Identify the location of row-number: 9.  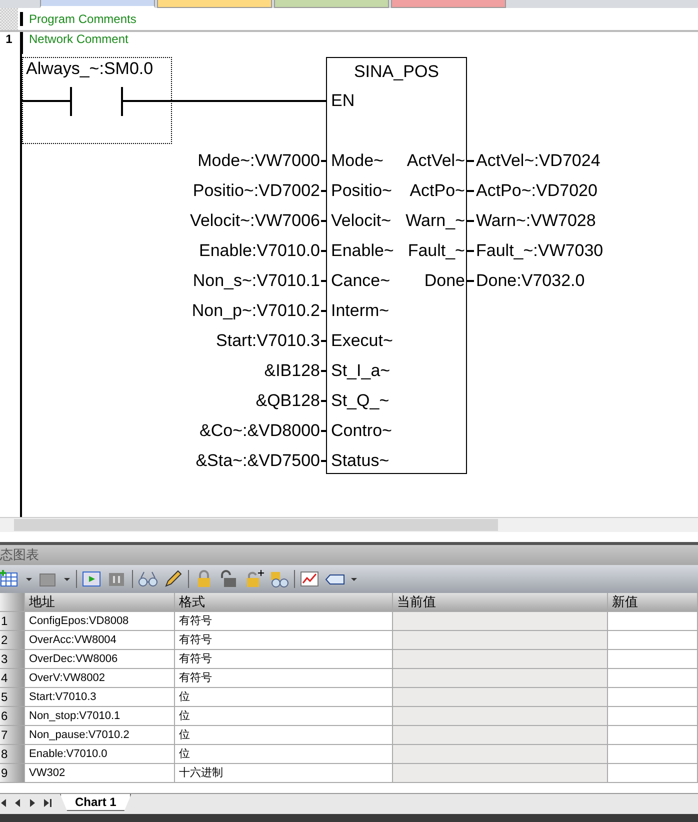
(12, 773).